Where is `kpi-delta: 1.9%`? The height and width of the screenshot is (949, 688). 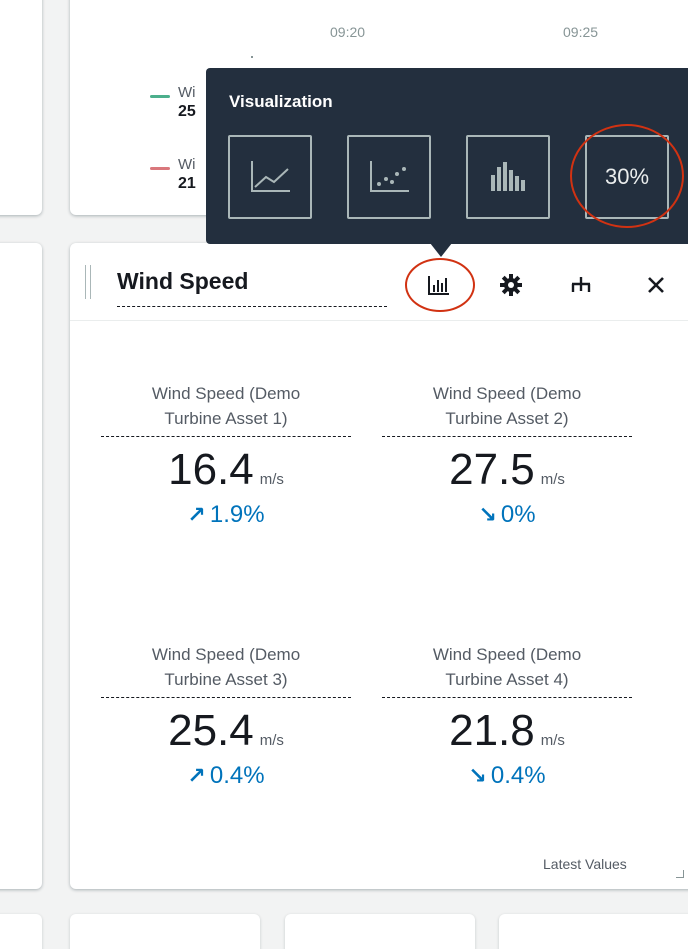 kpi-delta: 1.9% is located at coordinates (237, 514).